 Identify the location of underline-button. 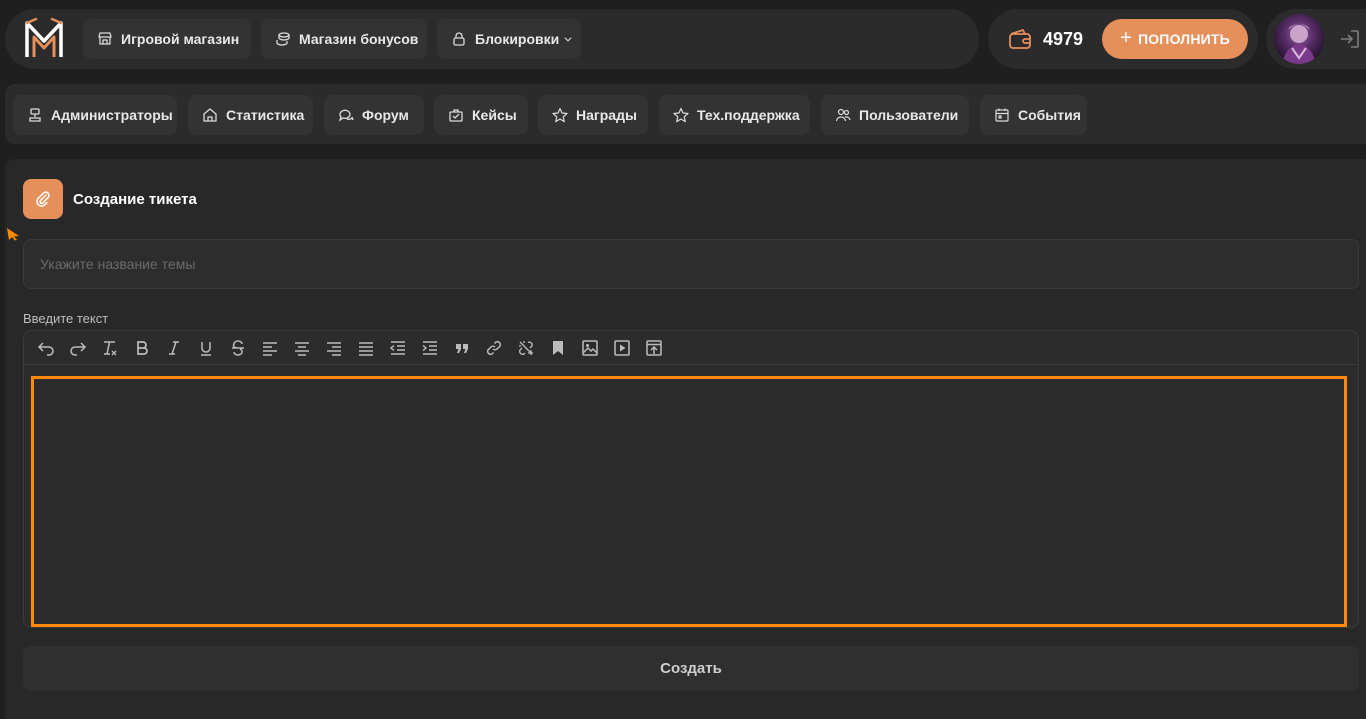
(206, 348).